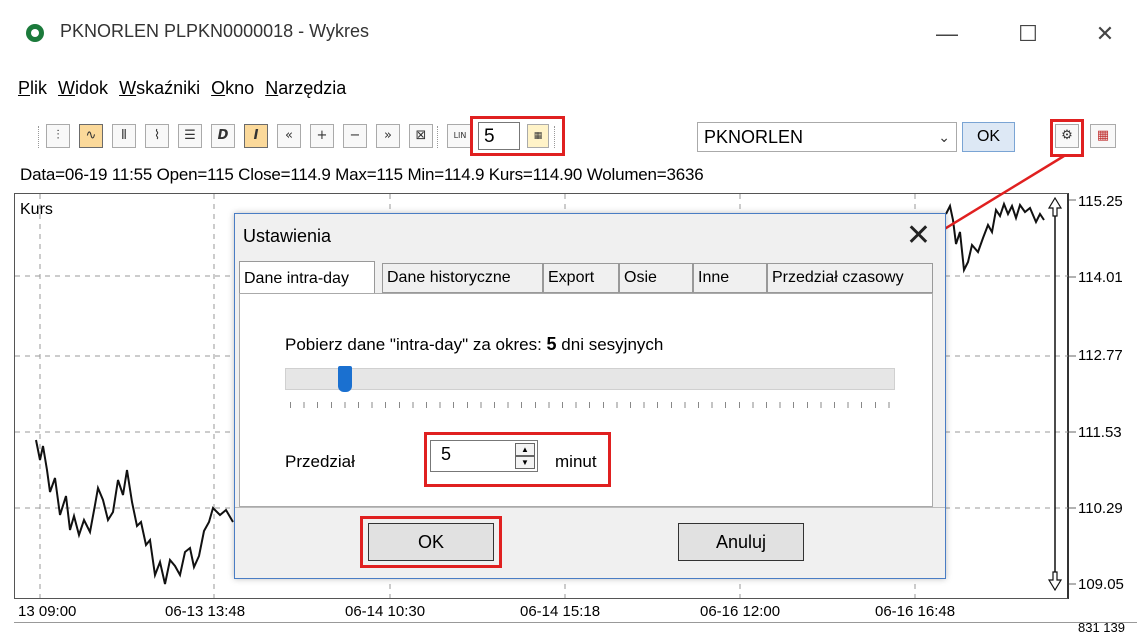 The height and width of the screenshot is (635, 1137). Describe the element at coordinates (320, 461) in the screenshot. I see `interval-label: Przedział` at that location.